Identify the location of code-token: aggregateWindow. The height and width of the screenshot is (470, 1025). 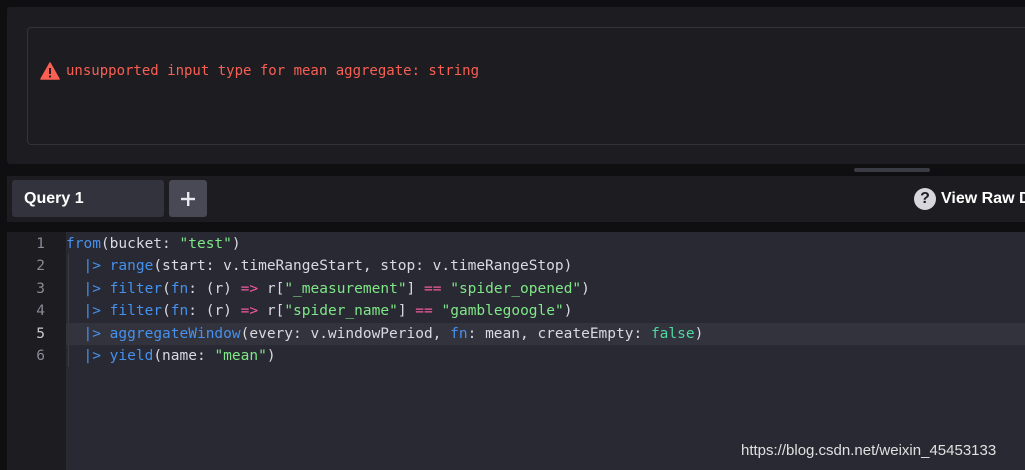
(175, 333).